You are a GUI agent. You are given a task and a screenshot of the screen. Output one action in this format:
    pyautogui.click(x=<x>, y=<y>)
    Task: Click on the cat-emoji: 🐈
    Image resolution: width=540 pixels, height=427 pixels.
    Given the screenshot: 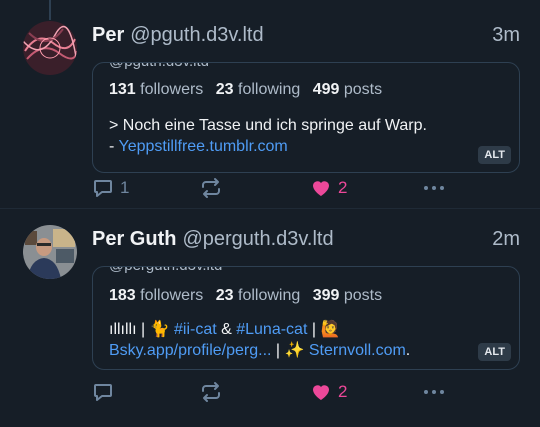 What is the action you would take?
    pyautogui.click(x=159, y=329)
    